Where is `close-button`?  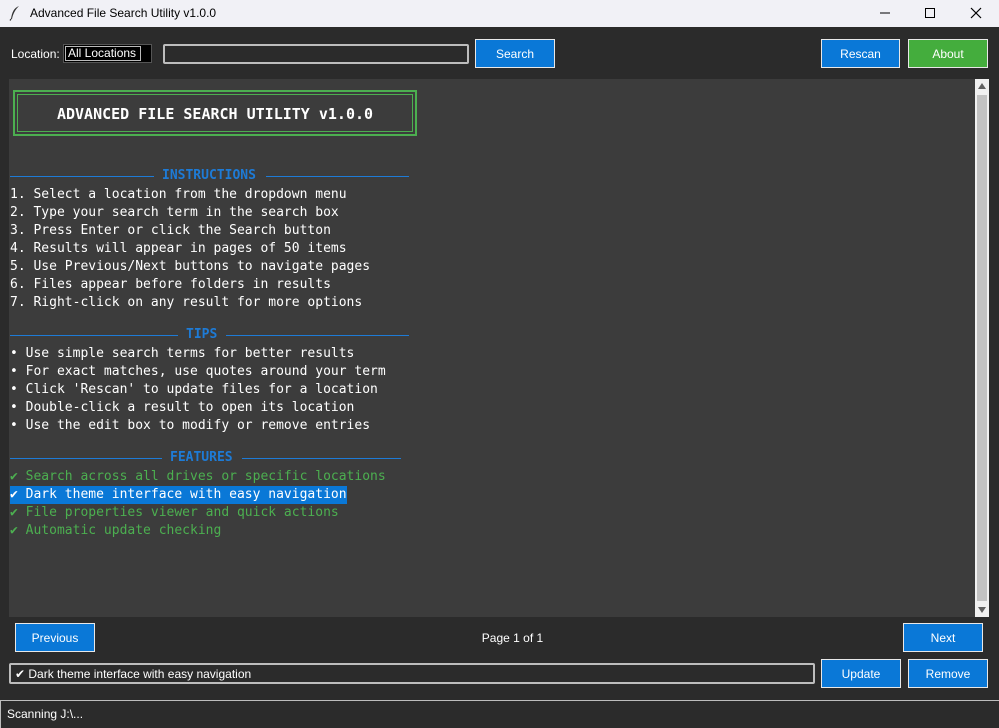 close-button is located at coordinates (976, 13).